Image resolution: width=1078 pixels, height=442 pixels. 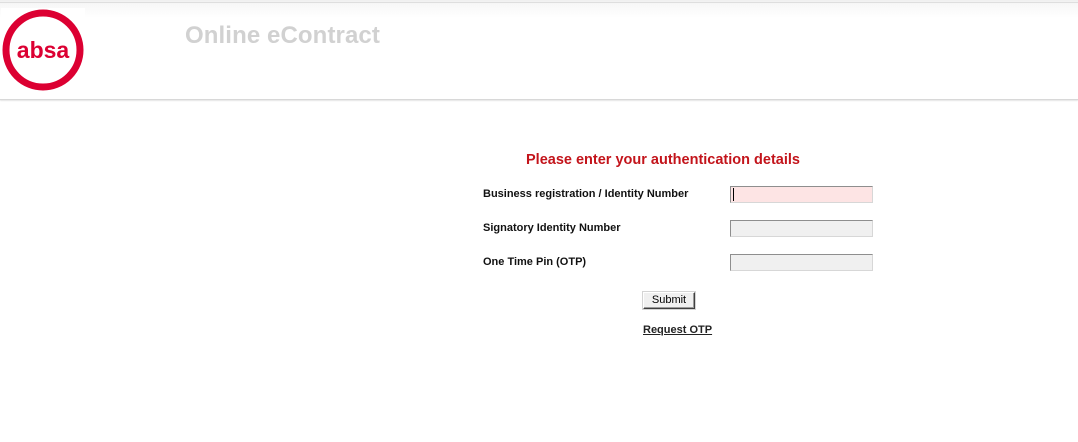 I want to click on form-heading: Please enter your authentication details, so click(x=663, y=160).